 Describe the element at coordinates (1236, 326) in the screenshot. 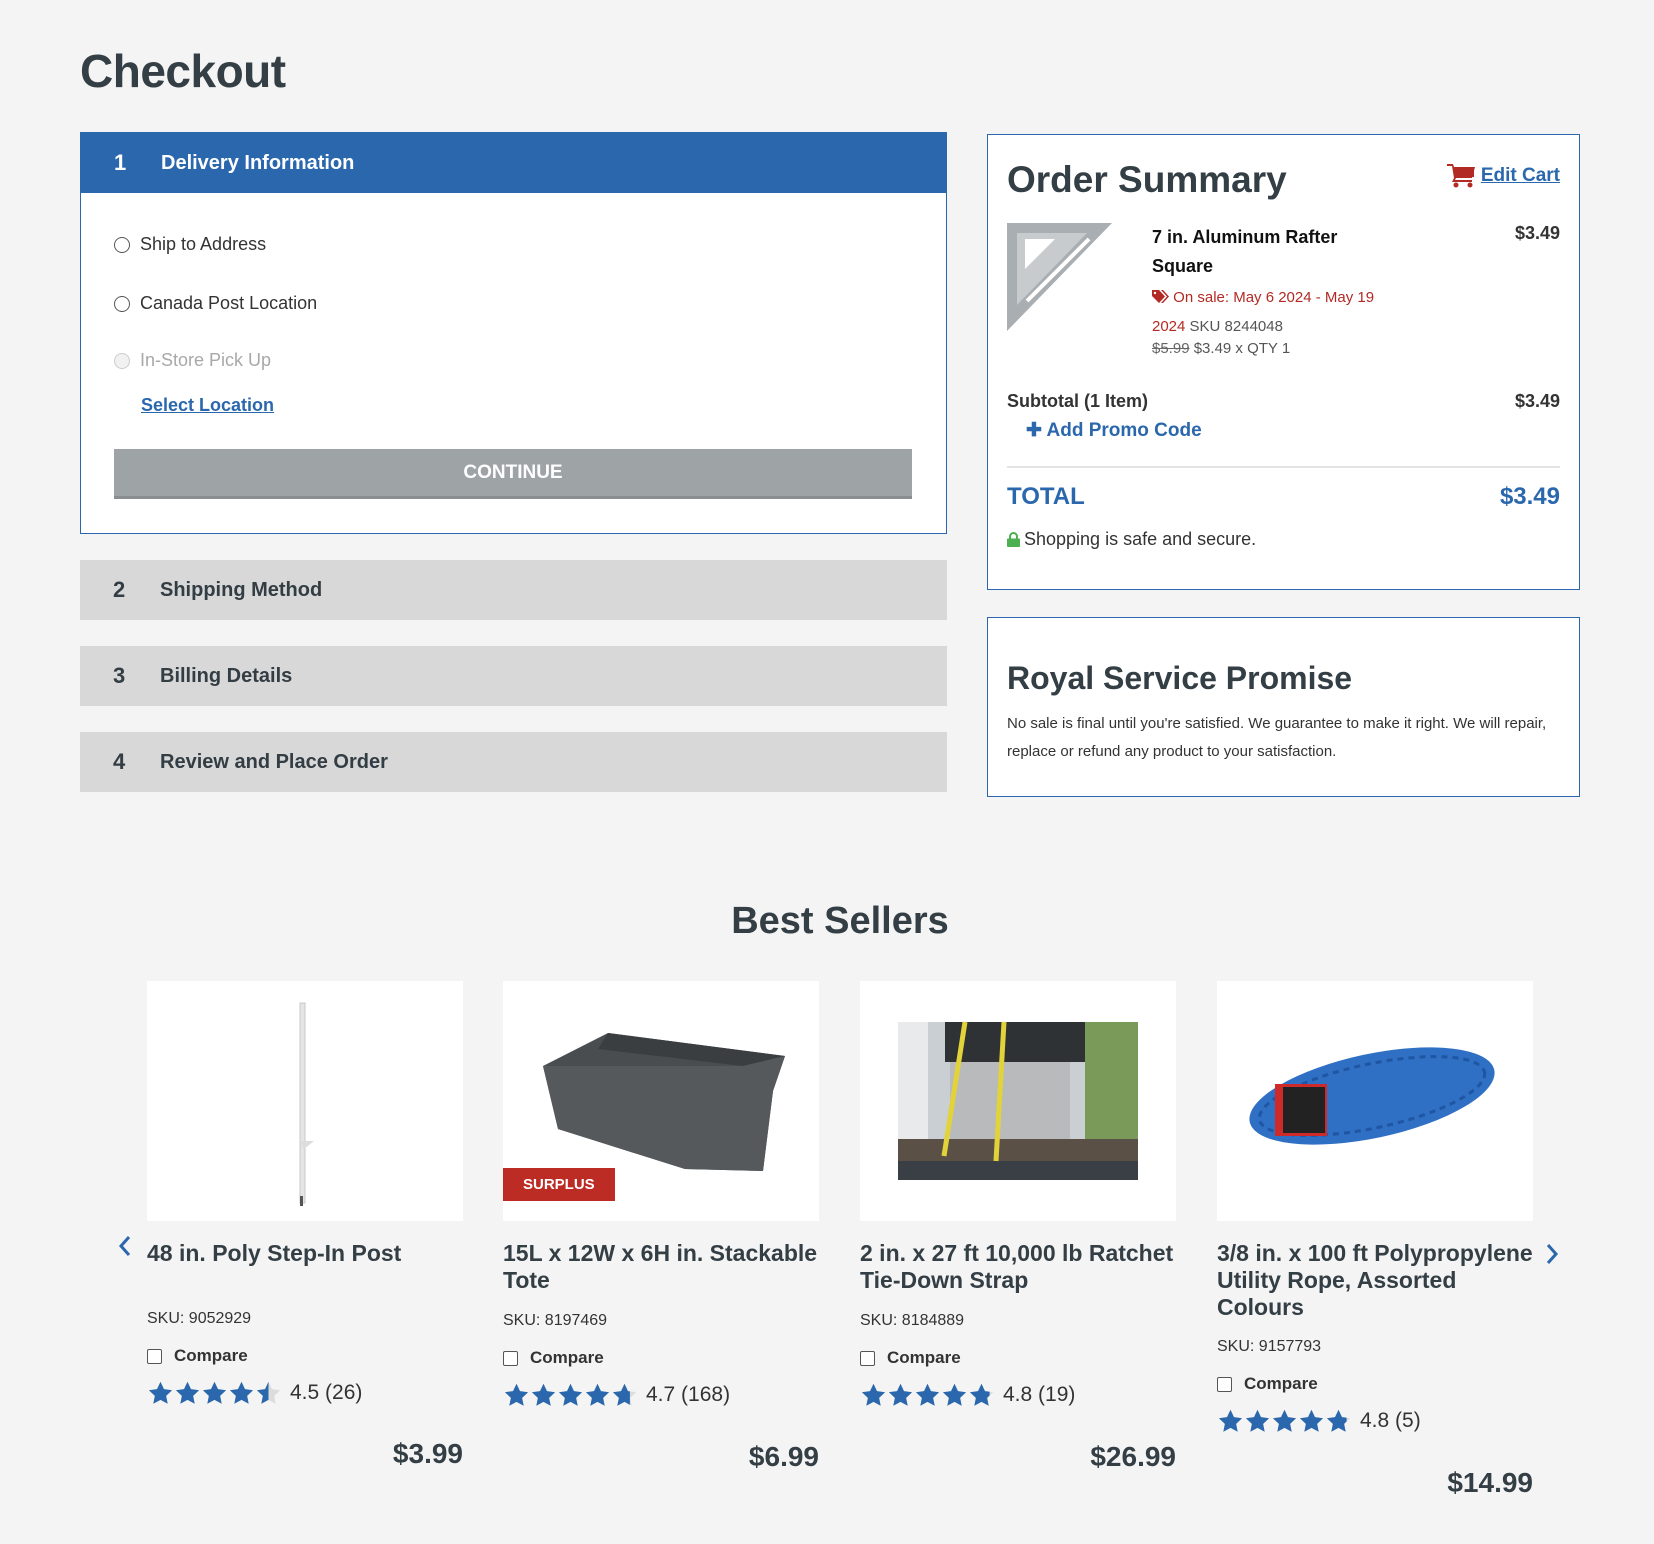

I see `item-sku: SKU 8244048` at that location.